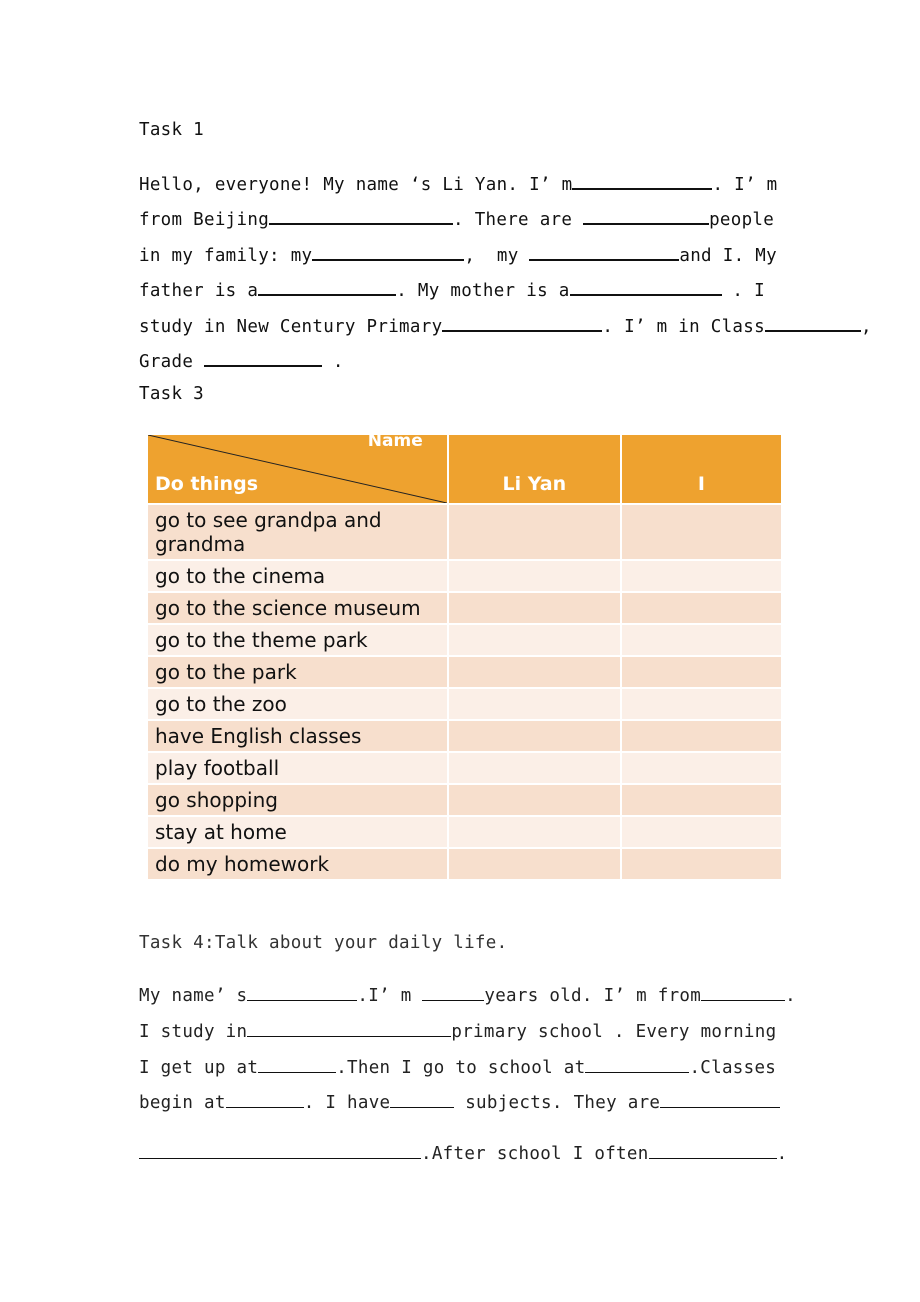 Image resolution: width=920 pixels, height=1302 pixels. I want to click on table-row: have English classes, so click(465, 736).